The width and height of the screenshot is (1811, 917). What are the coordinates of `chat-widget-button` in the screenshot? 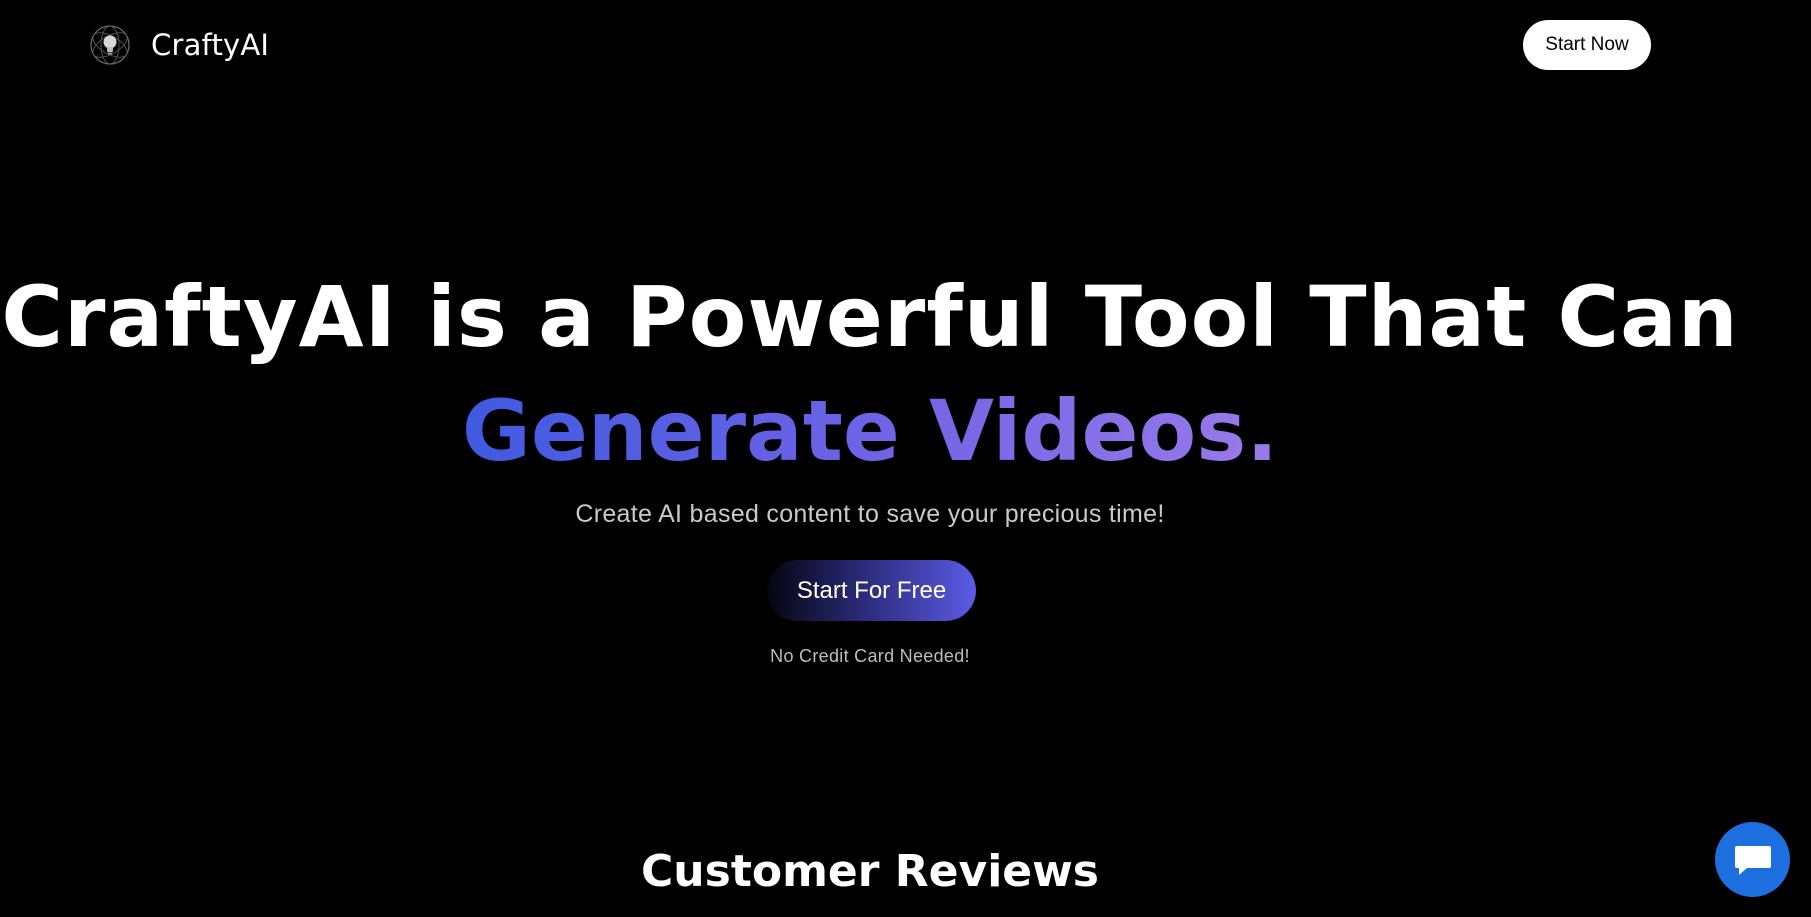 It's located at (1752, 859).